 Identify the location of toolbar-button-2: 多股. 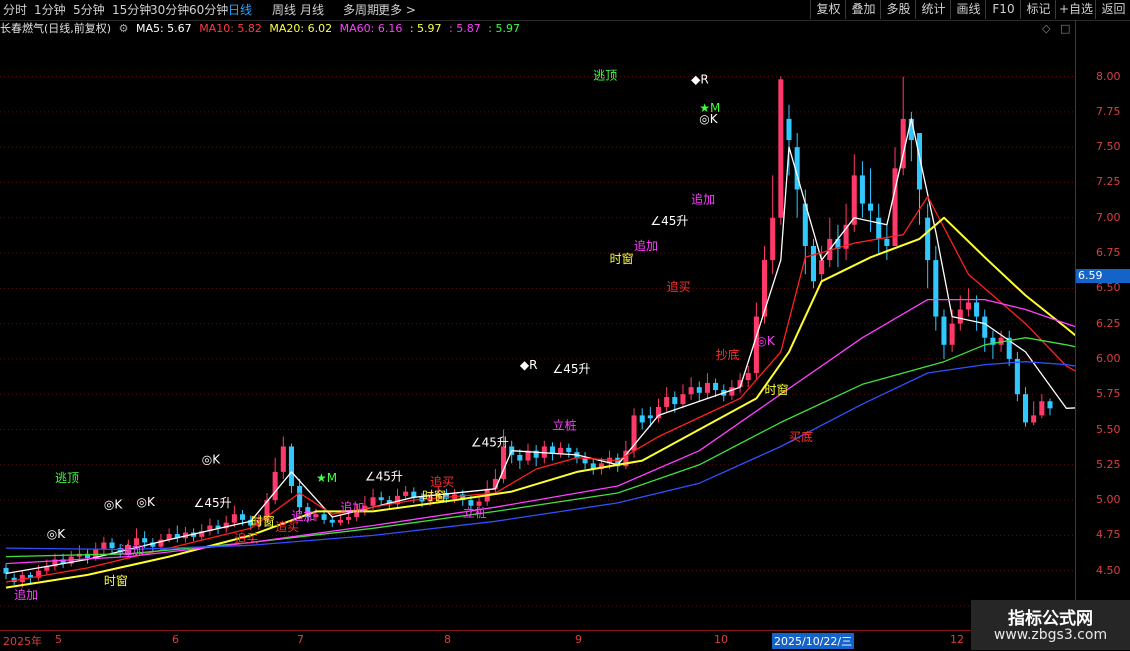
(898, 9).